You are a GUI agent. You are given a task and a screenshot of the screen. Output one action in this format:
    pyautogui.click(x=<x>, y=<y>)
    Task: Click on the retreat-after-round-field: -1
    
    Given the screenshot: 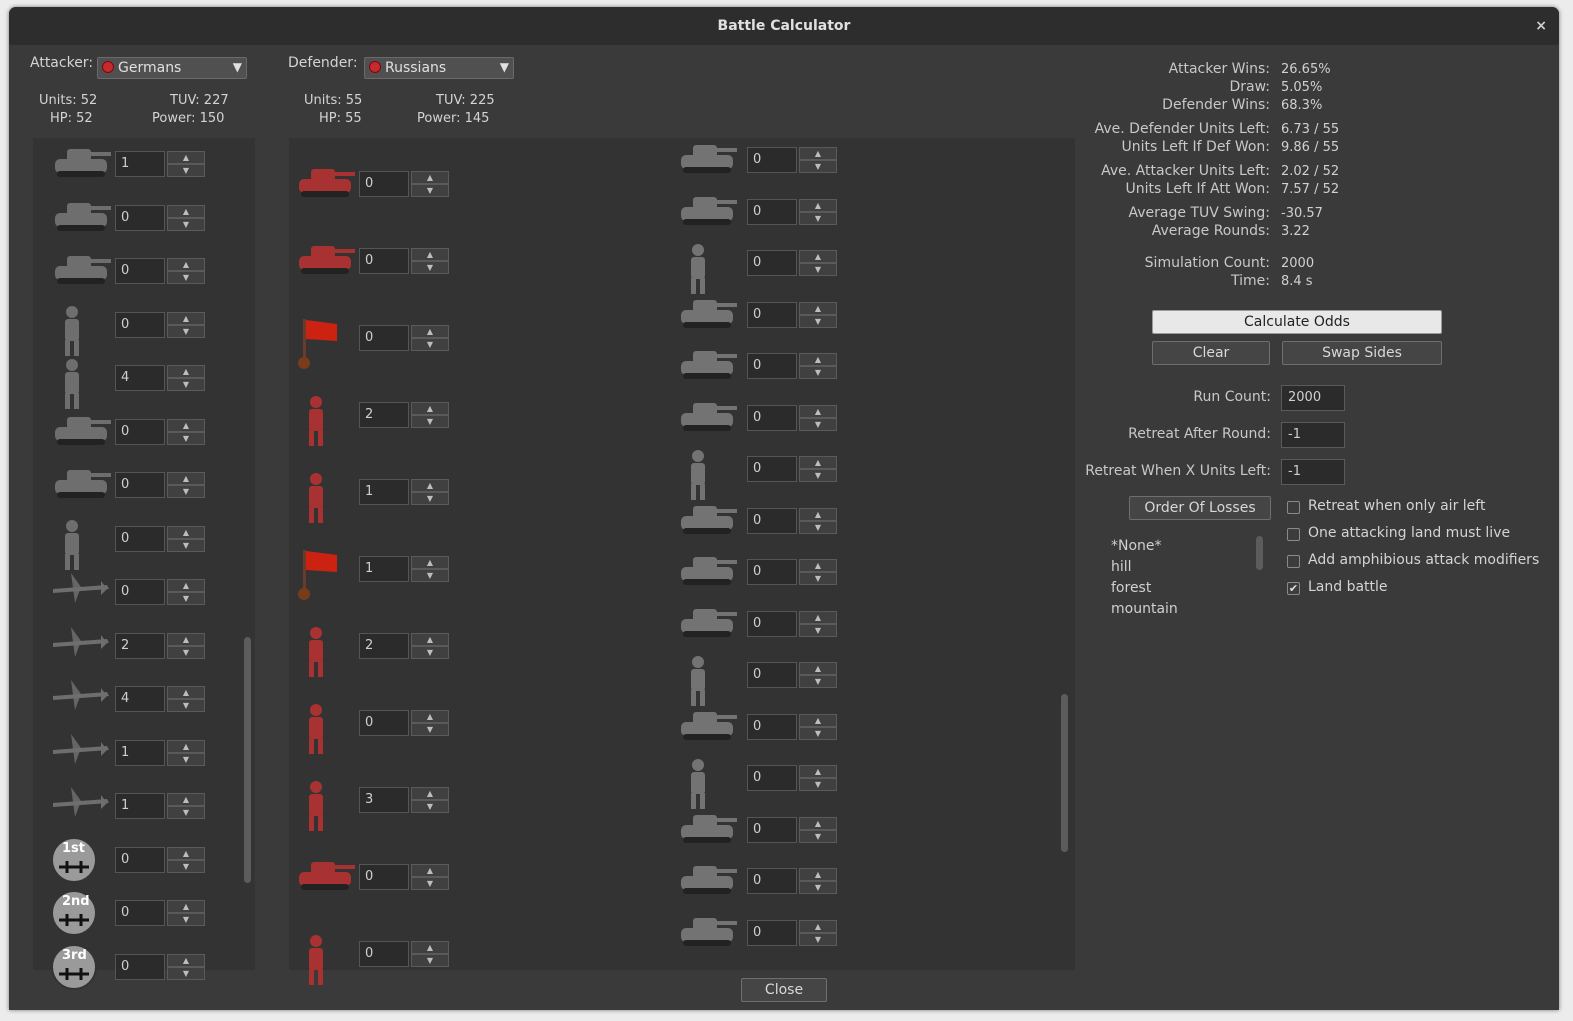 What is the action you would take?
    pyautogui.click(x=1313, y=435)
    